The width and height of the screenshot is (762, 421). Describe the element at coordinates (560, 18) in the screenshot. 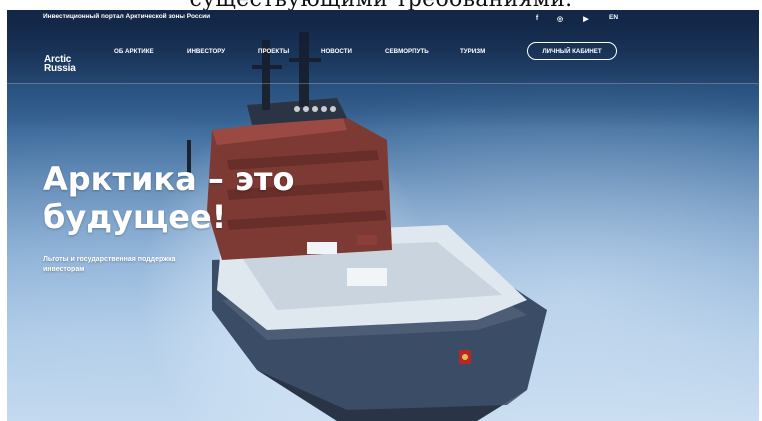

I see `instagram-icon: ◎` at that location.